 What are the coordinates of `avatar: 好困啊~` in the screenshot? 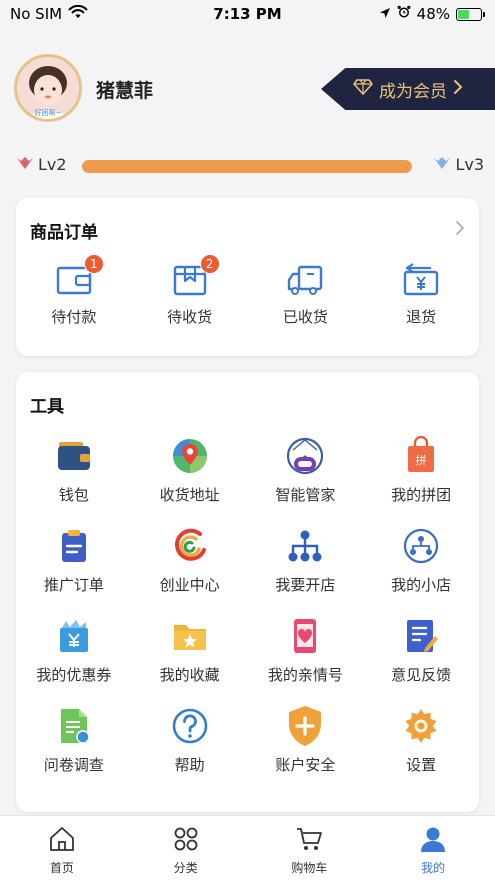 It's located at (48, 88).